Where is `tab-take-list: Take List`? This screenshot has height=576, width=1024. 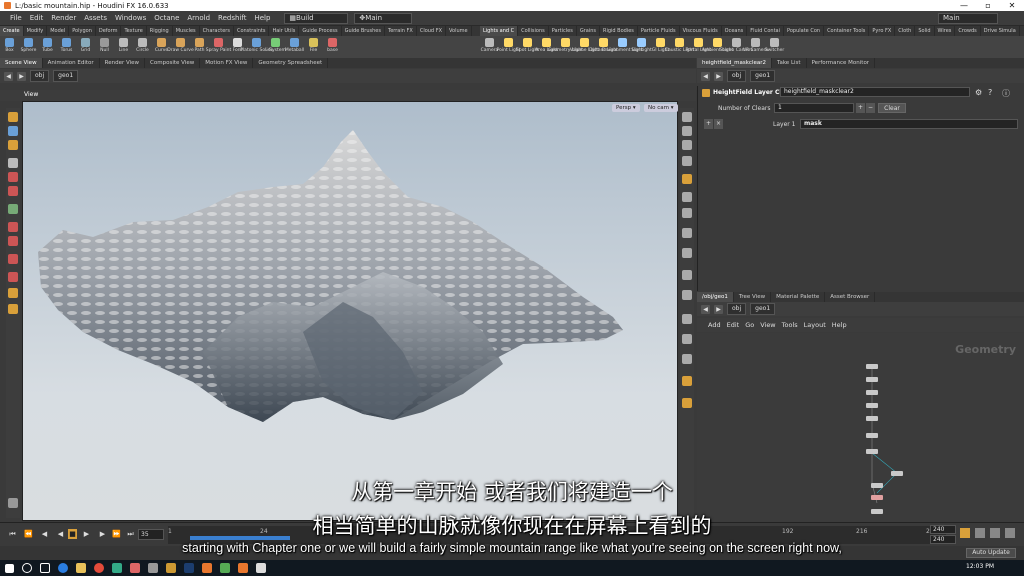
tab-take-list: Take List is located at coordinates (789, 63).